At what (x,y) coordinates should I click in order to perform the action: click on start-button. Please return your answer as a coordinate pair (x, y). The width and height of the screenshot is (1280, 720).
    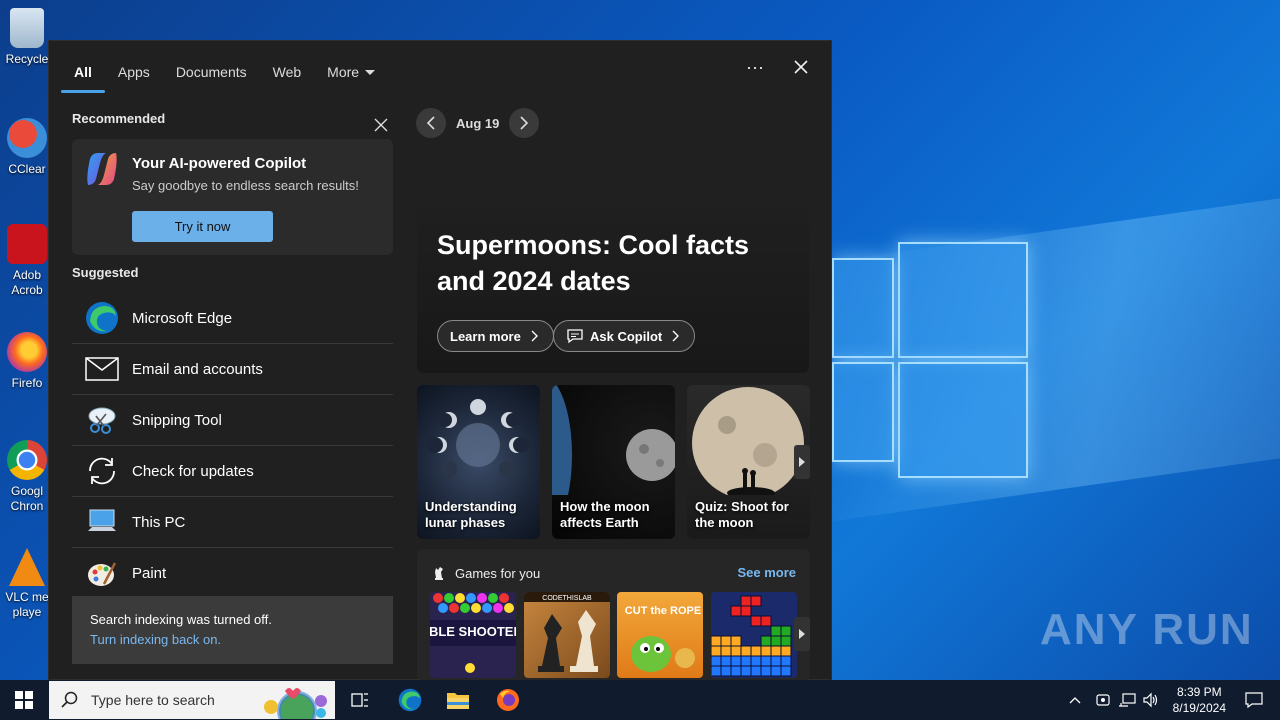
    Looking at the image, I should click on (24, 700).